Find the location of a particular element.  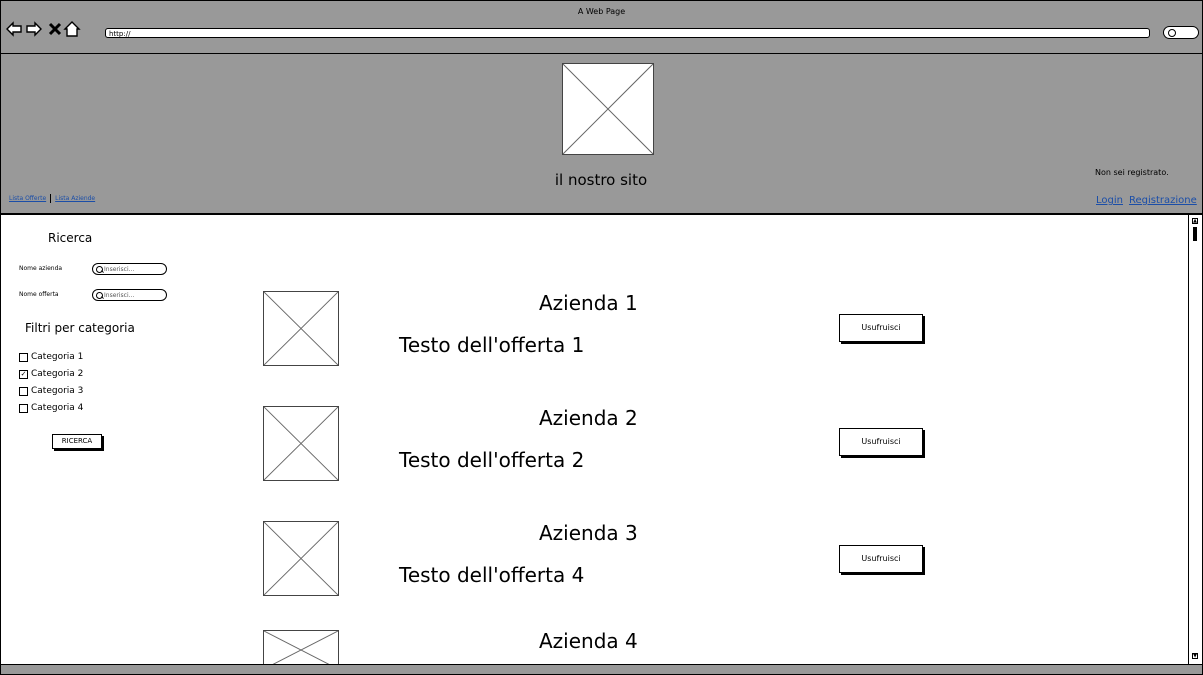

auth-links: Login Registrazione is located at coordinates (1146, 200).